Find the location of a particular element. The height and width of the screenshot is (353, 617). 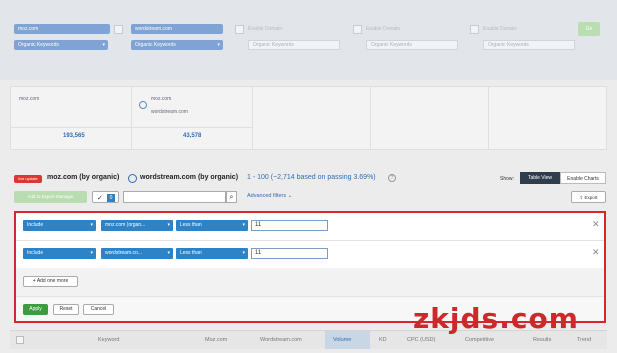

enable-charts-button: Enable Charts is located at coordinates (583, 178).